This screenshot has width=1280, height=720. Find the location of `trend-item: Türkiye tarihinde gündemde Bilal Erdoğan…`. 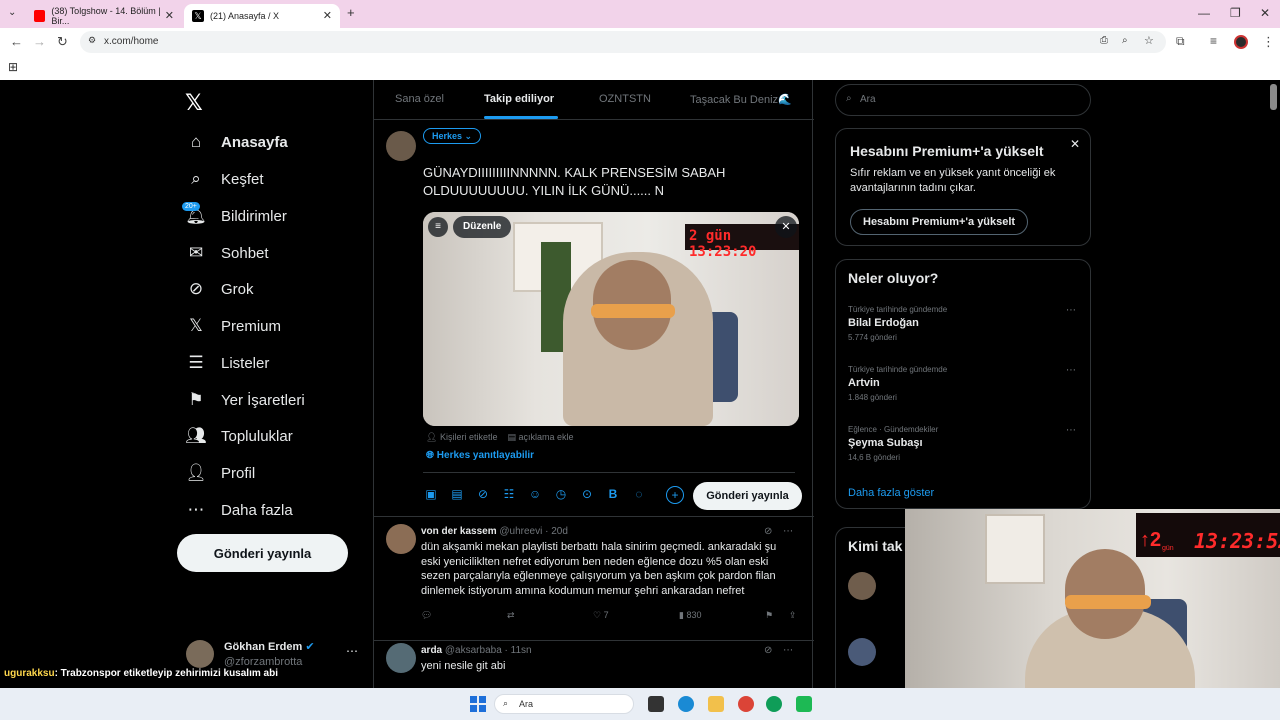

trend-item: Türkiye tarihinde gündemde Bilal Erdoğan… is located at coordinates (964, 323).